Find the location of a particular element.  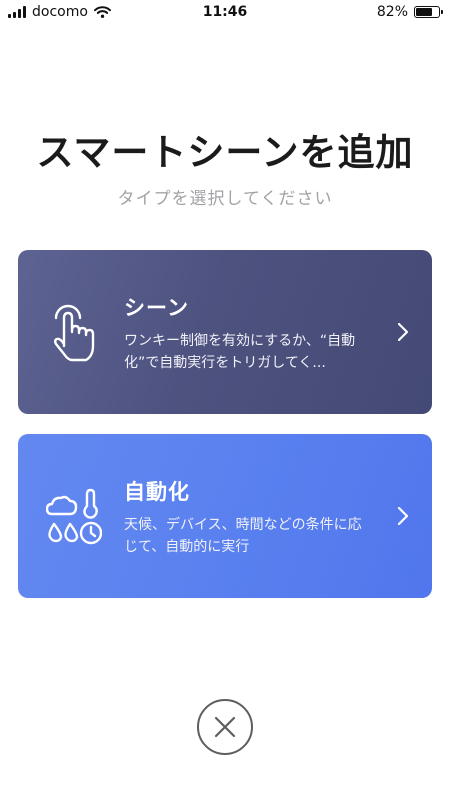

close-icon is located at coordinates (225, 727).